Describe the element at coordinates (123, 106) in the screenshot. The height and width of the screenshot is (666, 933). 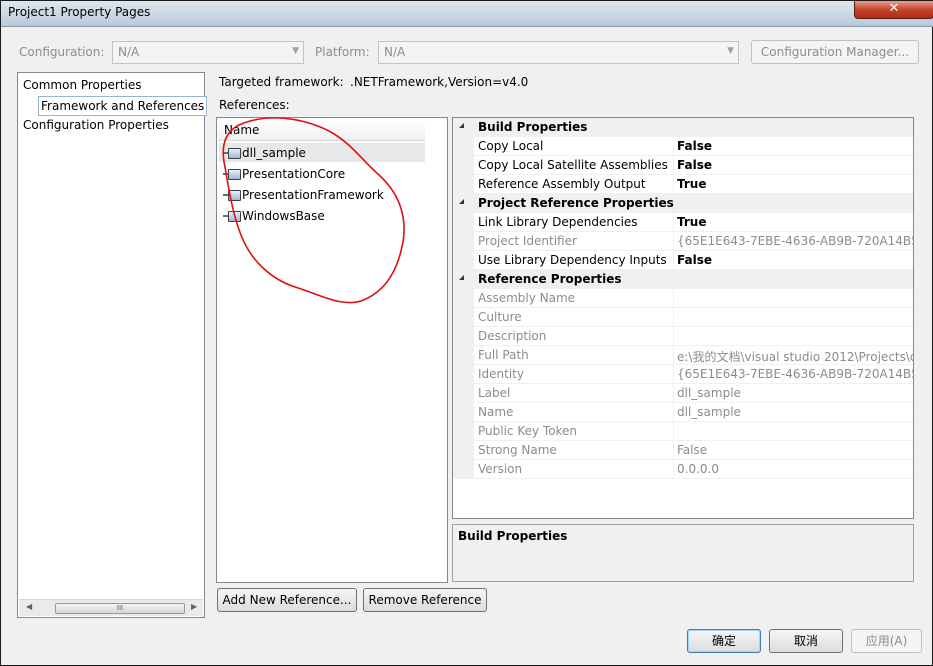
I see `sidebar-item-framework-and-references: Framework and References` at that location.